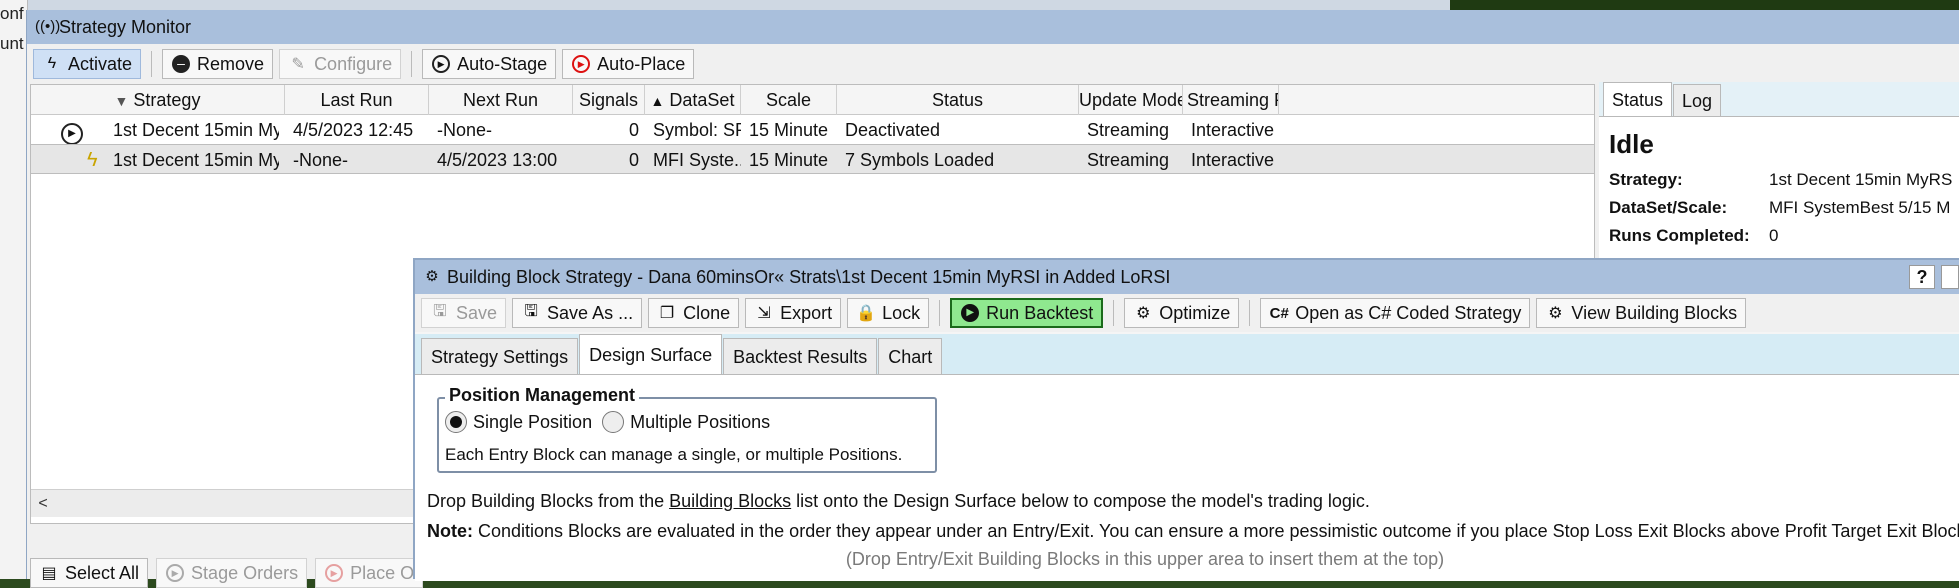  I want to click on lock-icon: 🔒, so click(866, 313).